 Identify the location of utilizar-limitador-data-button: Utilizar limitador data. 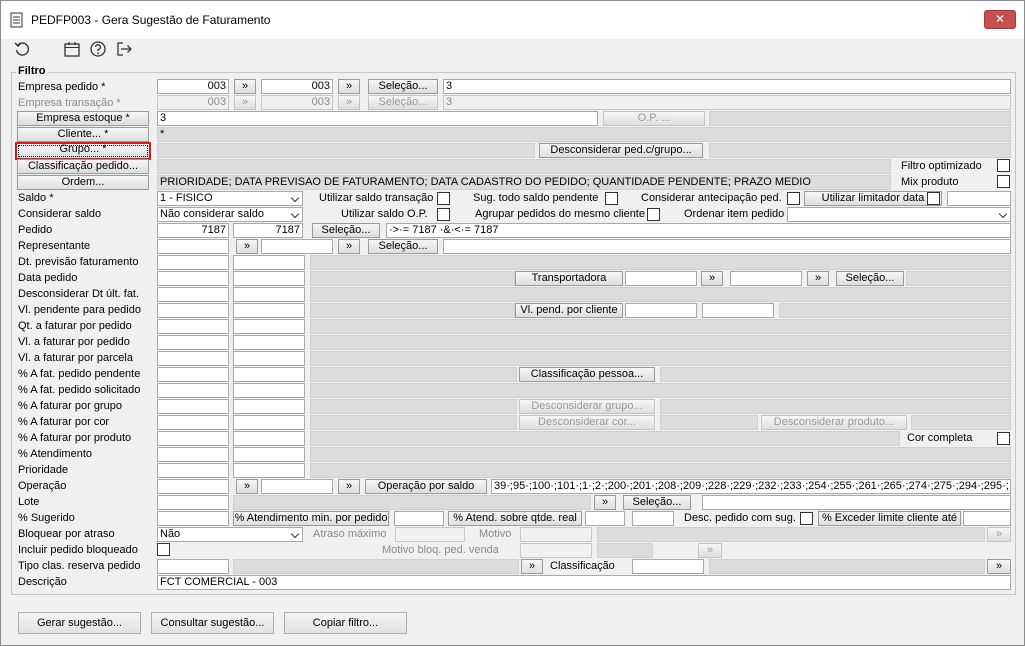
(873, 198).